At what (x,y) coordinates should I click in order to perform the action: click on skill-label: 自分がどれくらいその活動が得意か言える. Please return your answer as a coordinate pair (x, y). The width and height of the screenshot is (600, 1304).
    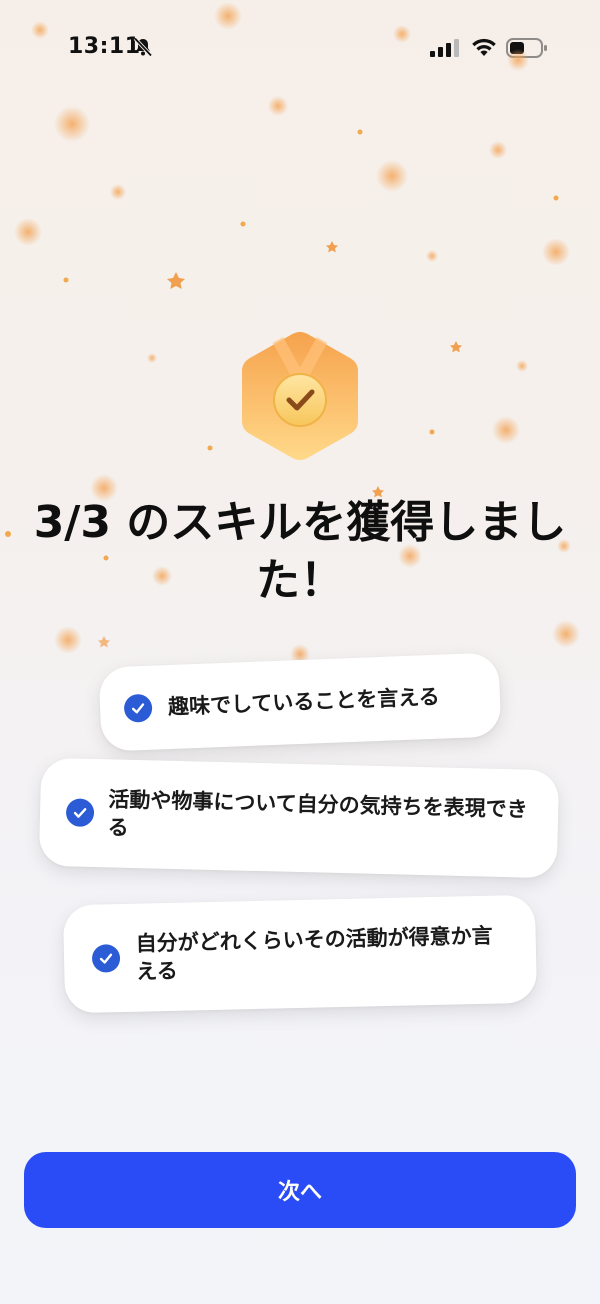
    Looking at the image, I should click on (314, 953).